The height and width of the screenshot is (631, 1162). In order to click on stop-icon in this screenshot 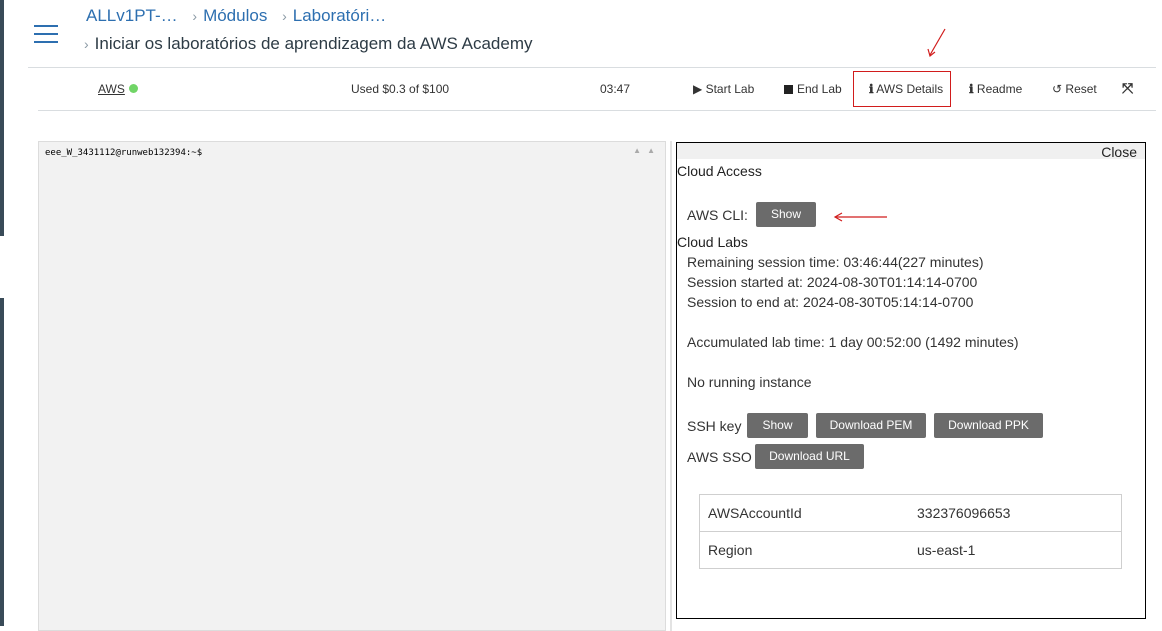, I will do `click(788, 89)`.